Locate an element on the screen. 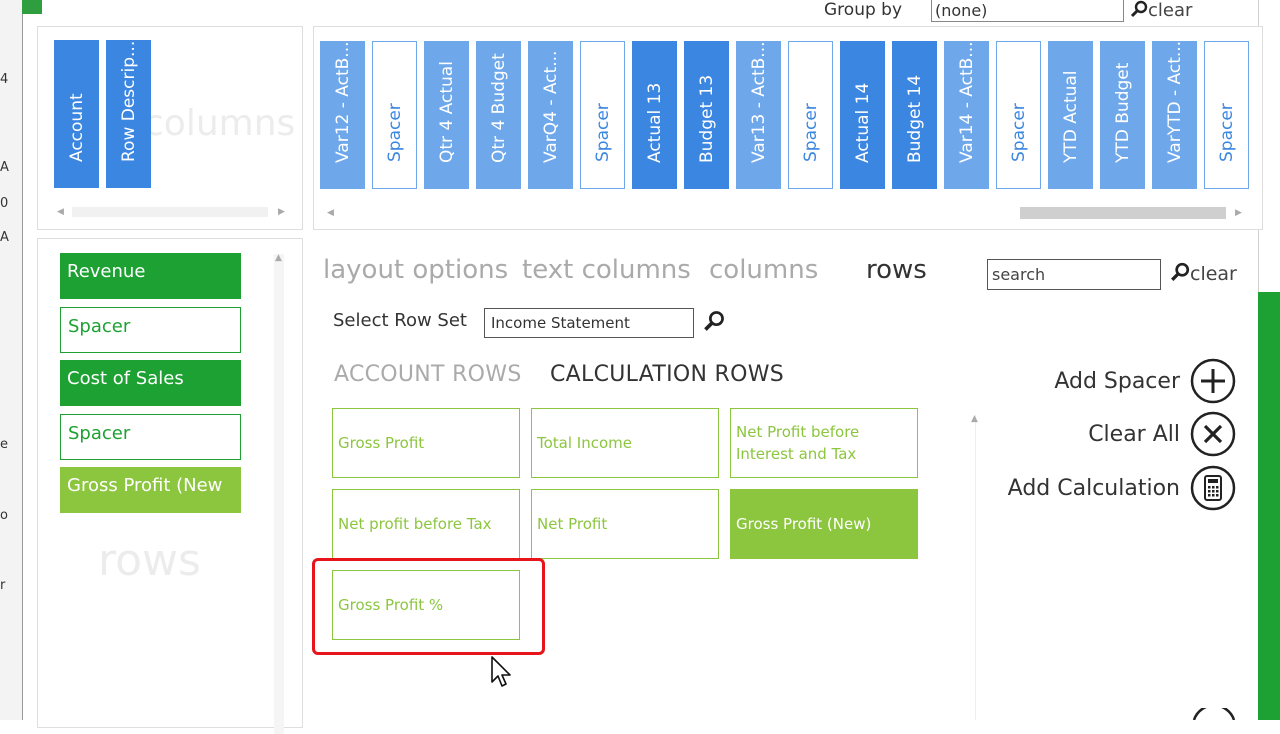 This screenshot has width=1280, height=734. column-tile: YTD Budget is located at coordinates (1122, 115).